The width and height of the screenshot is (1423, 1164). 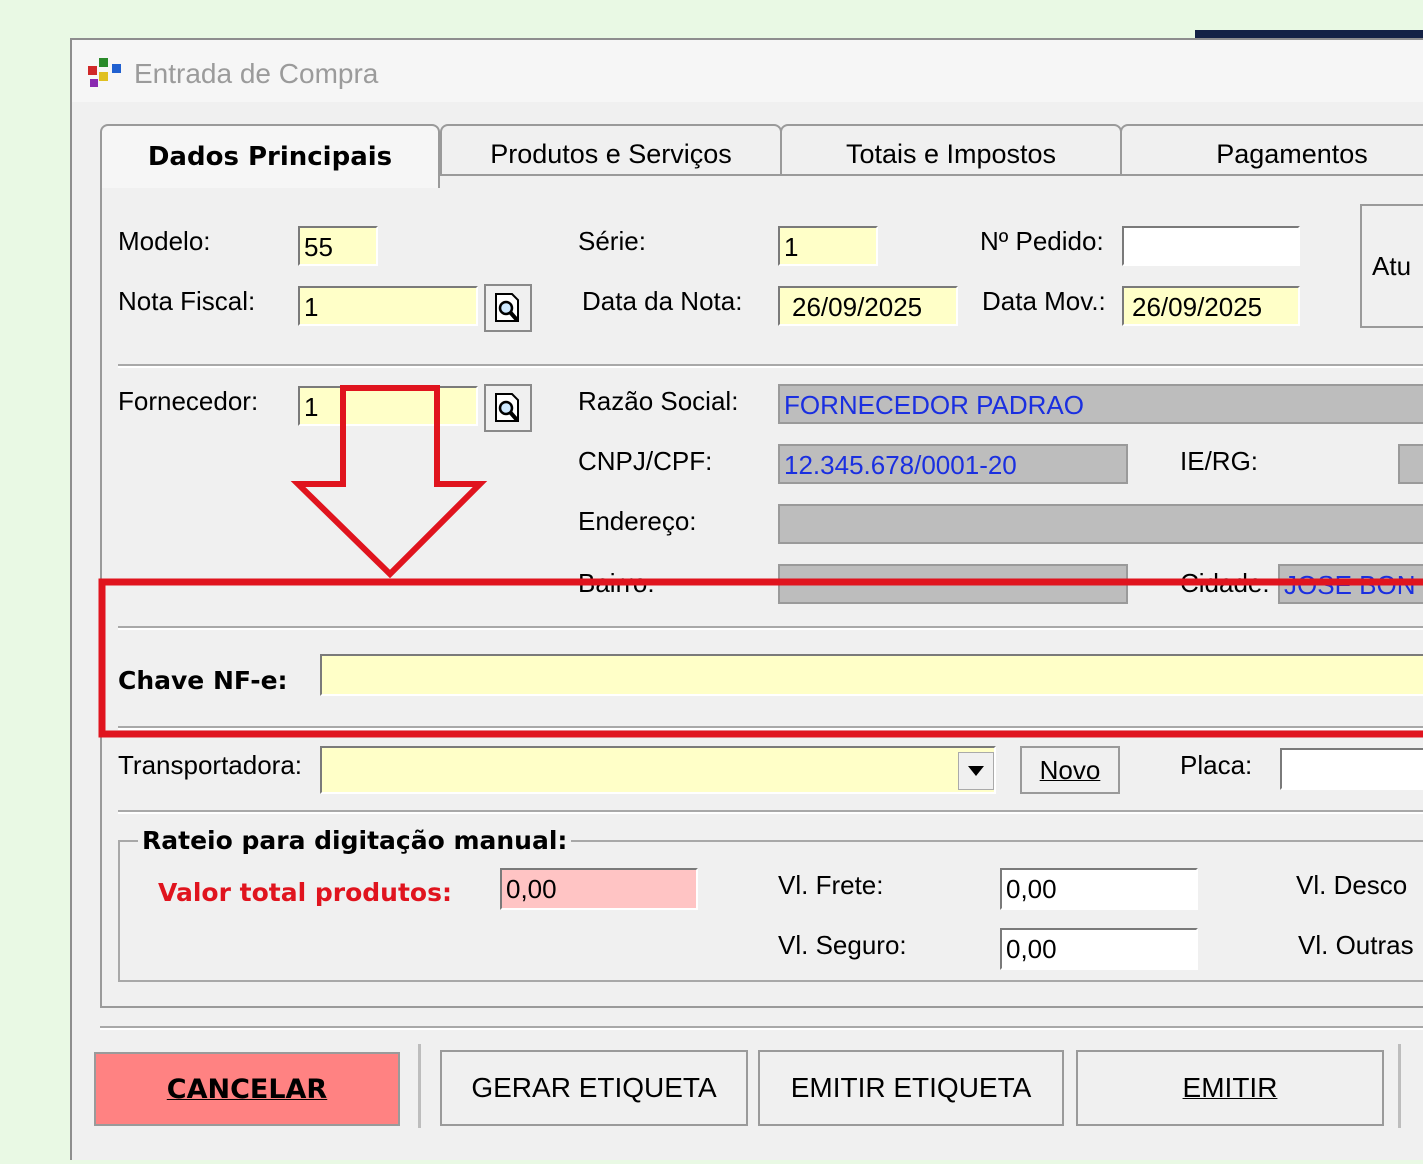 I want to click on annotation-highlight-box, so click(x=760, y=658).